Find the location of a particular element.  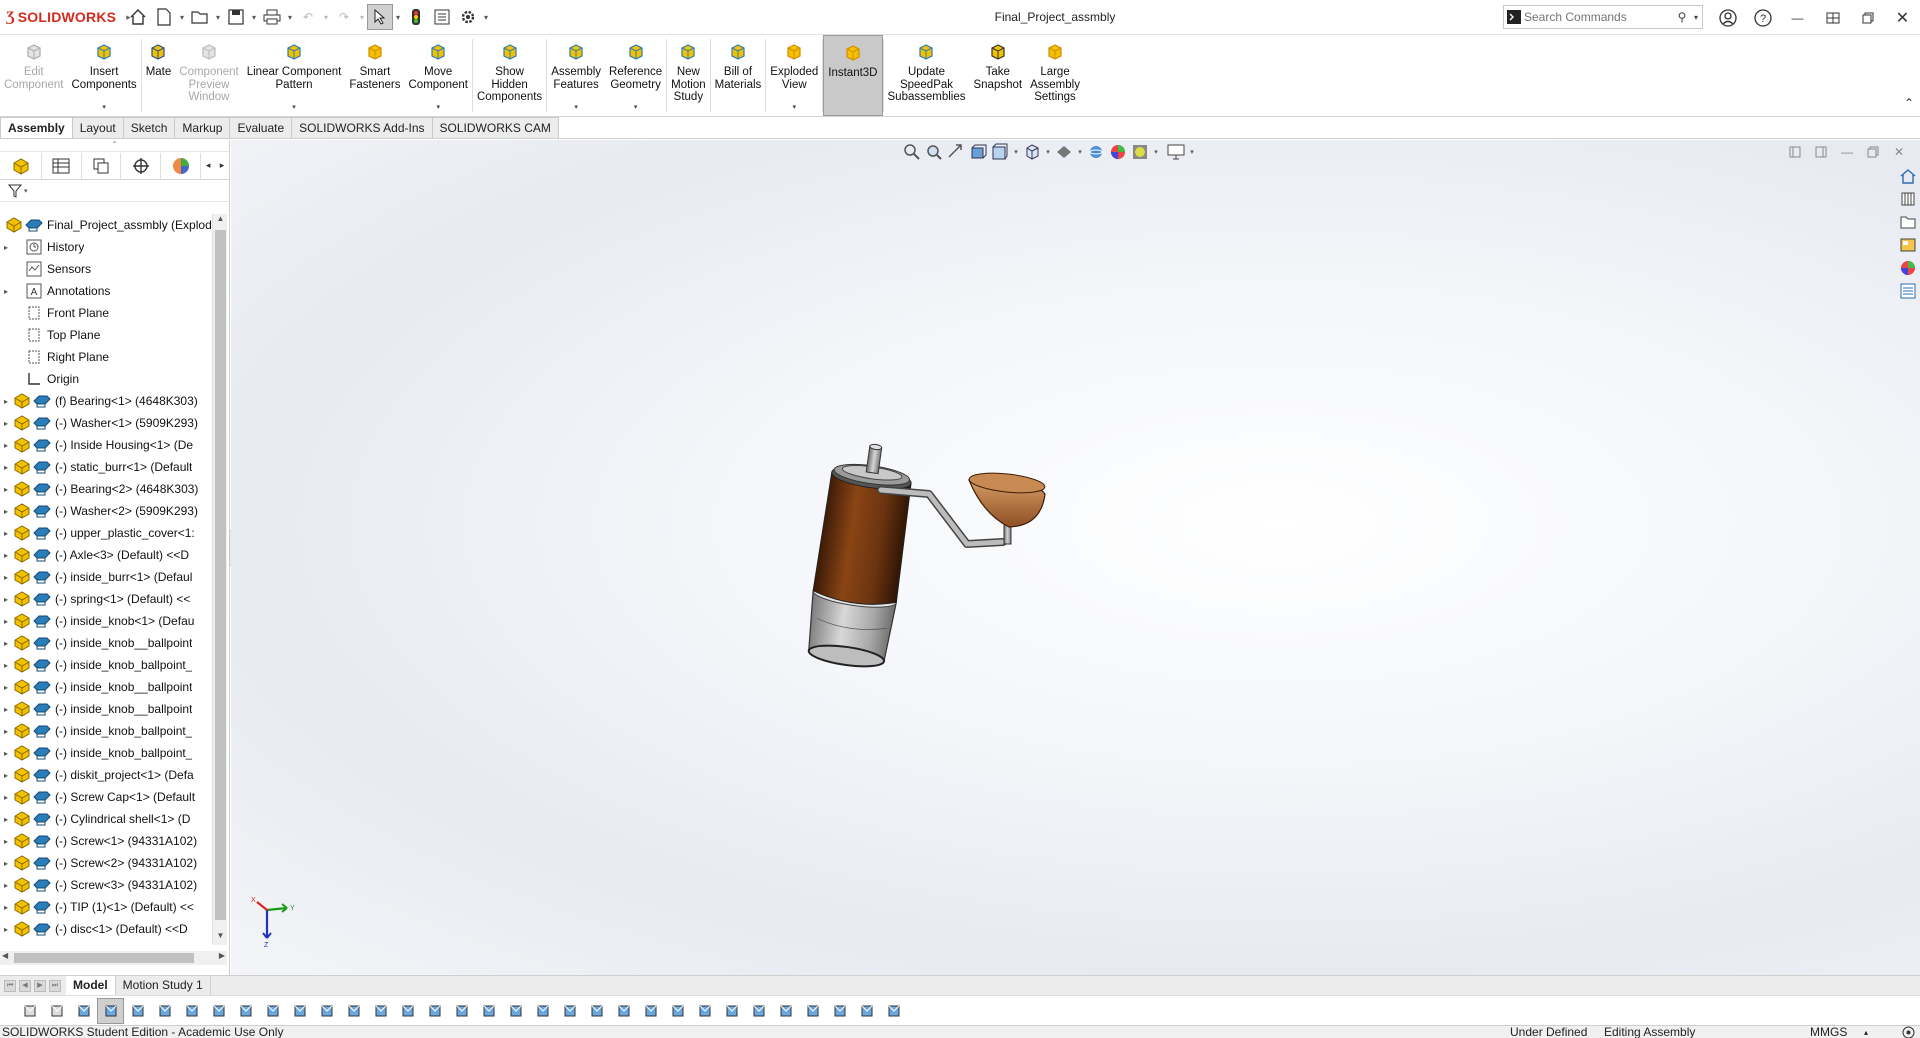

chevron-left-icon: ◂ is located at coordinates (208, 165).